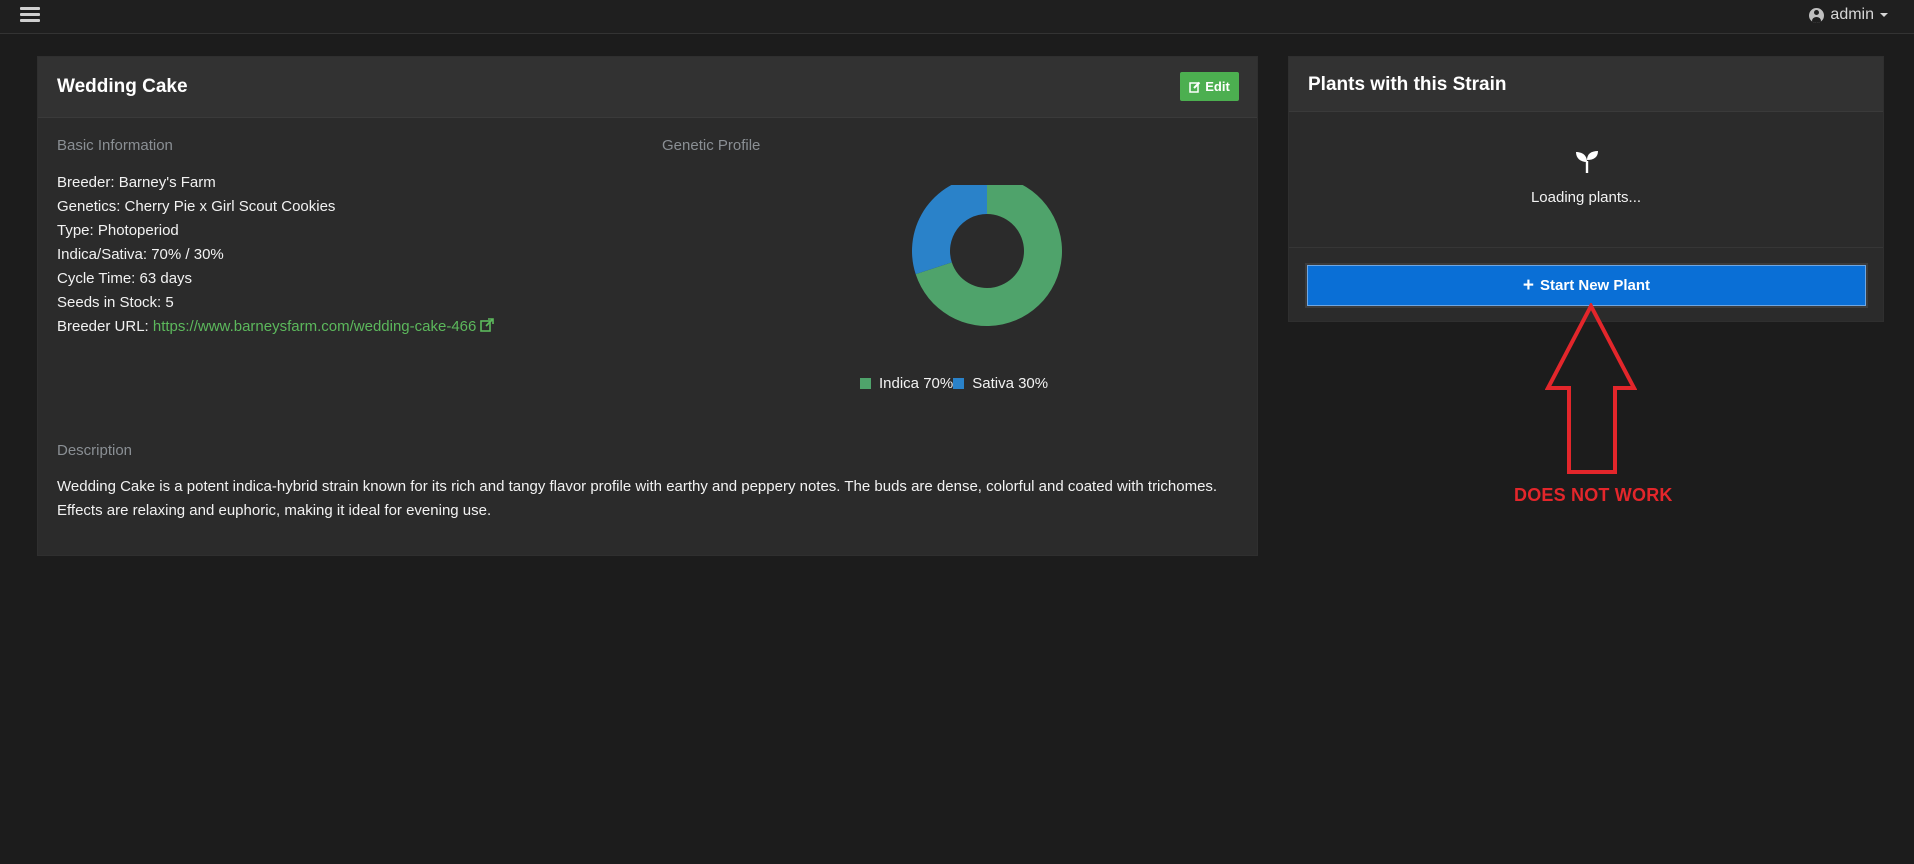 Image resolution: width=1914 pixels, height=864 pixels. I want to click on legend-item-indica: Indica 70%, so click(906, 383).